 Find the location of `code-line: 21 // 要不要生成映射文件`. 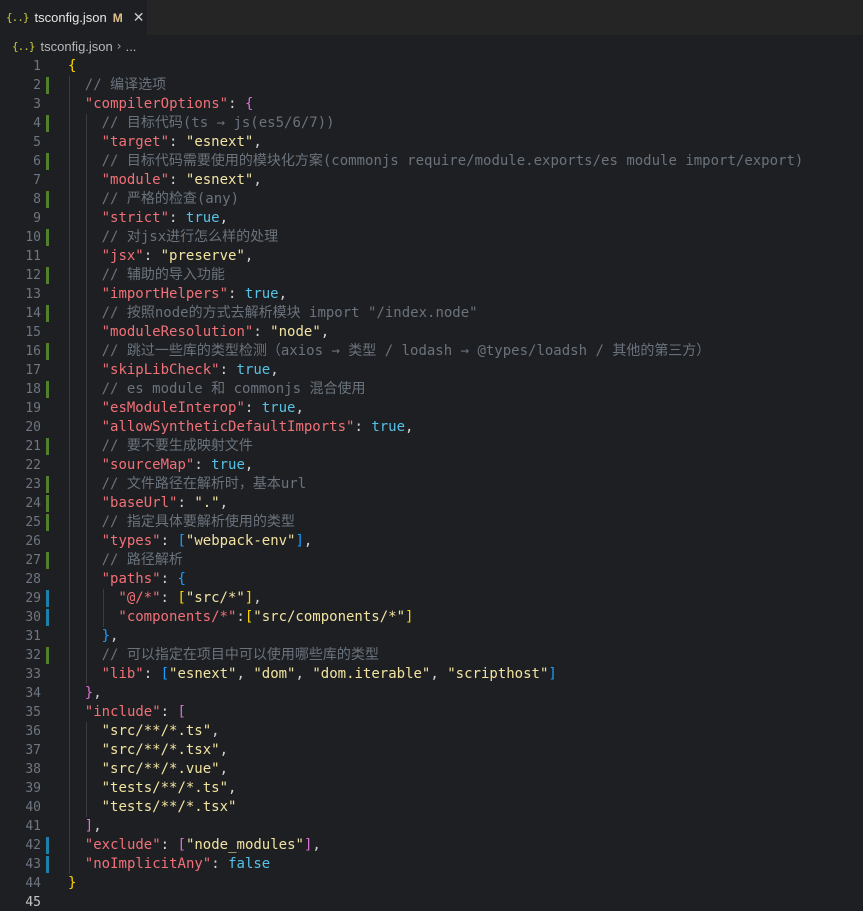

code-line: 21 // 要不要生成映射文件 is located at coordinates (431, 446).